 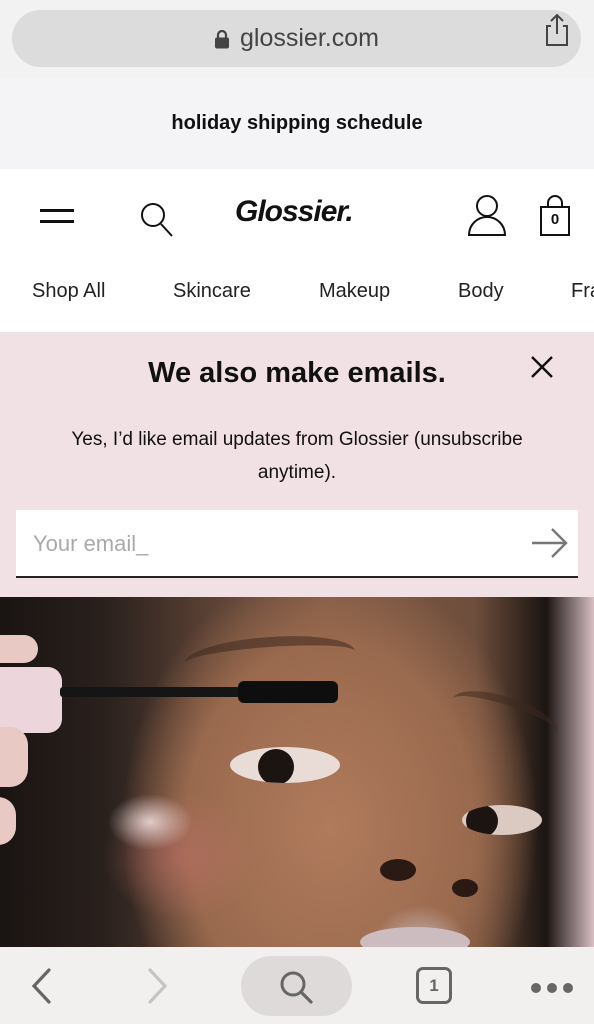 I want to click on tab-count: 1, so click(x=434, y=985).